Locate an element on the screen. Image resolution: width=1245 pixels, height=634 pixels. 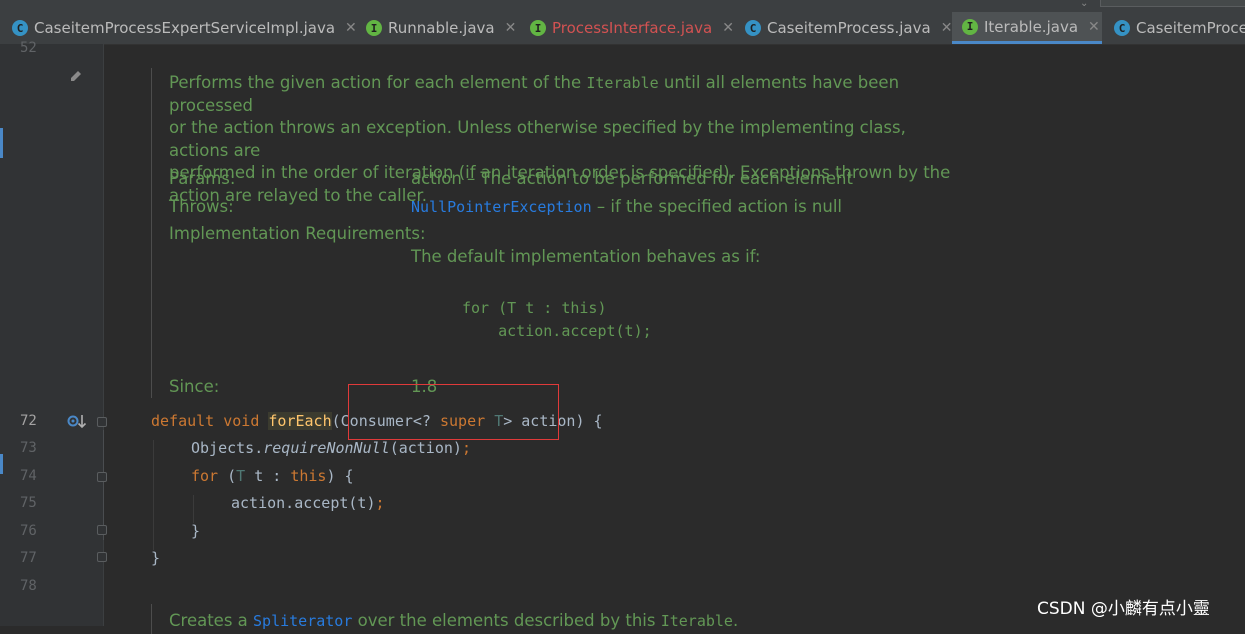
tab-label: CaseitemProcessExpertServiceImpl.java is located at coordinates (185, 28).